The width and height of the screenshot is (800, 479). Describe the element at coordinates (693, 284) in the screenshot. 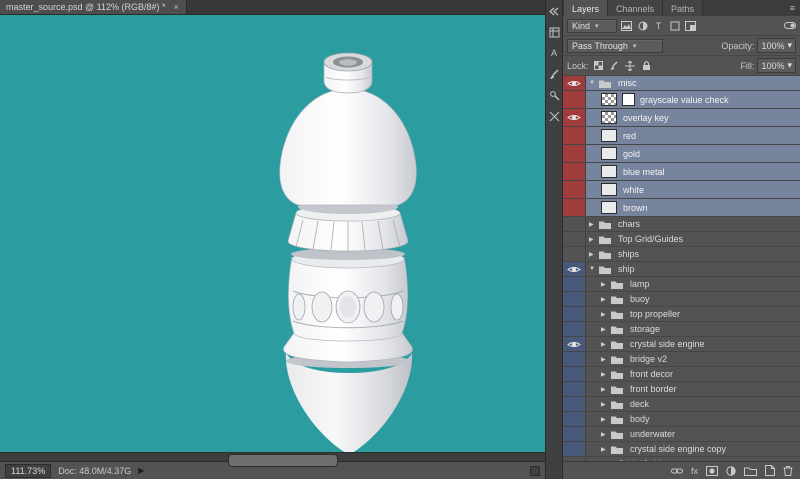

I see `layer-row-body: ▶ lamp` at that location.